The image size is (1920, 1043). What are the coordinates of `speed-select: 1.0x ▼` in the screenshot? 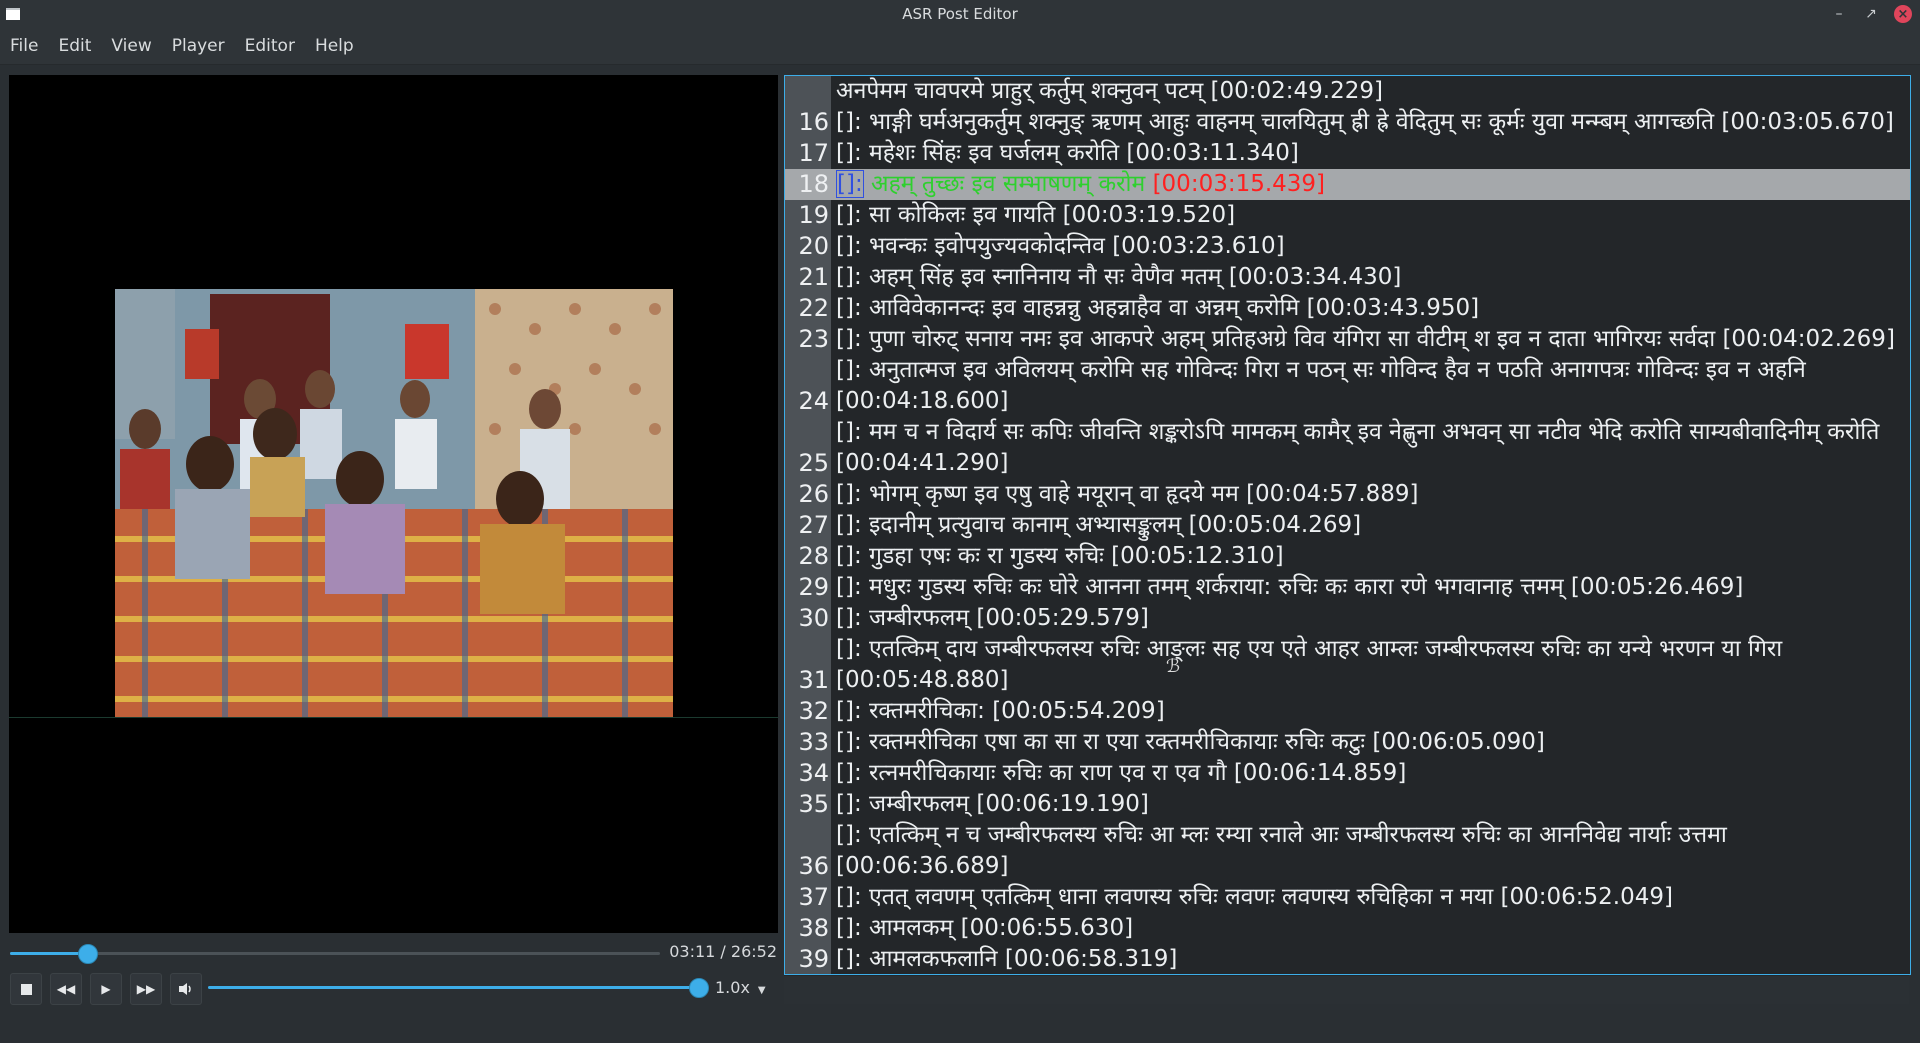 It's located at (740, 987).